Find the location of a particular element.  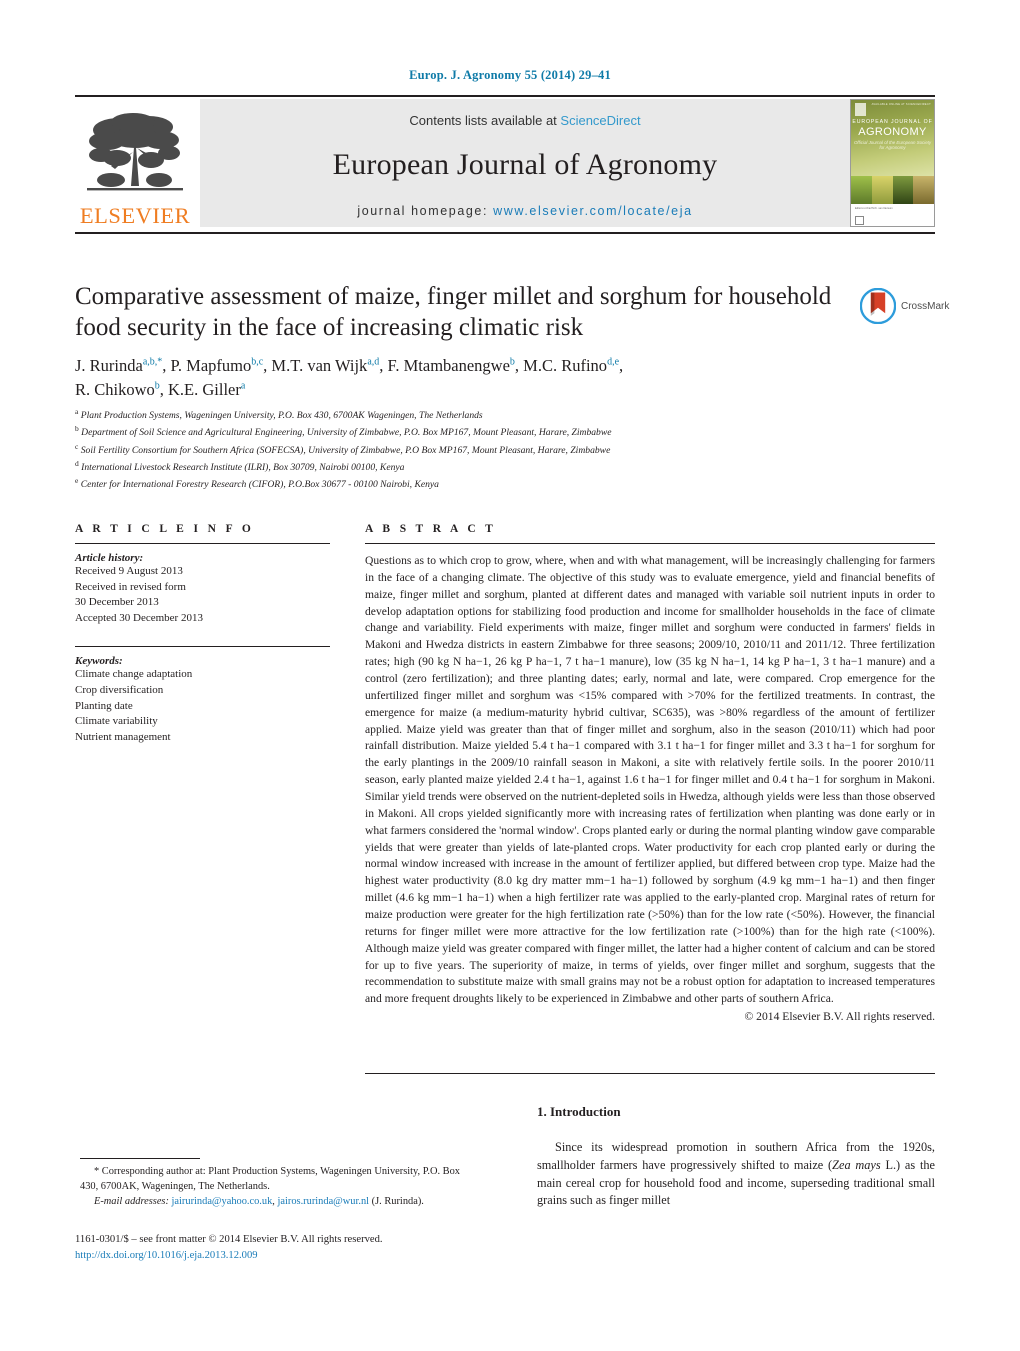

author-3-marks: a,d is located at coordinates (373, 362).